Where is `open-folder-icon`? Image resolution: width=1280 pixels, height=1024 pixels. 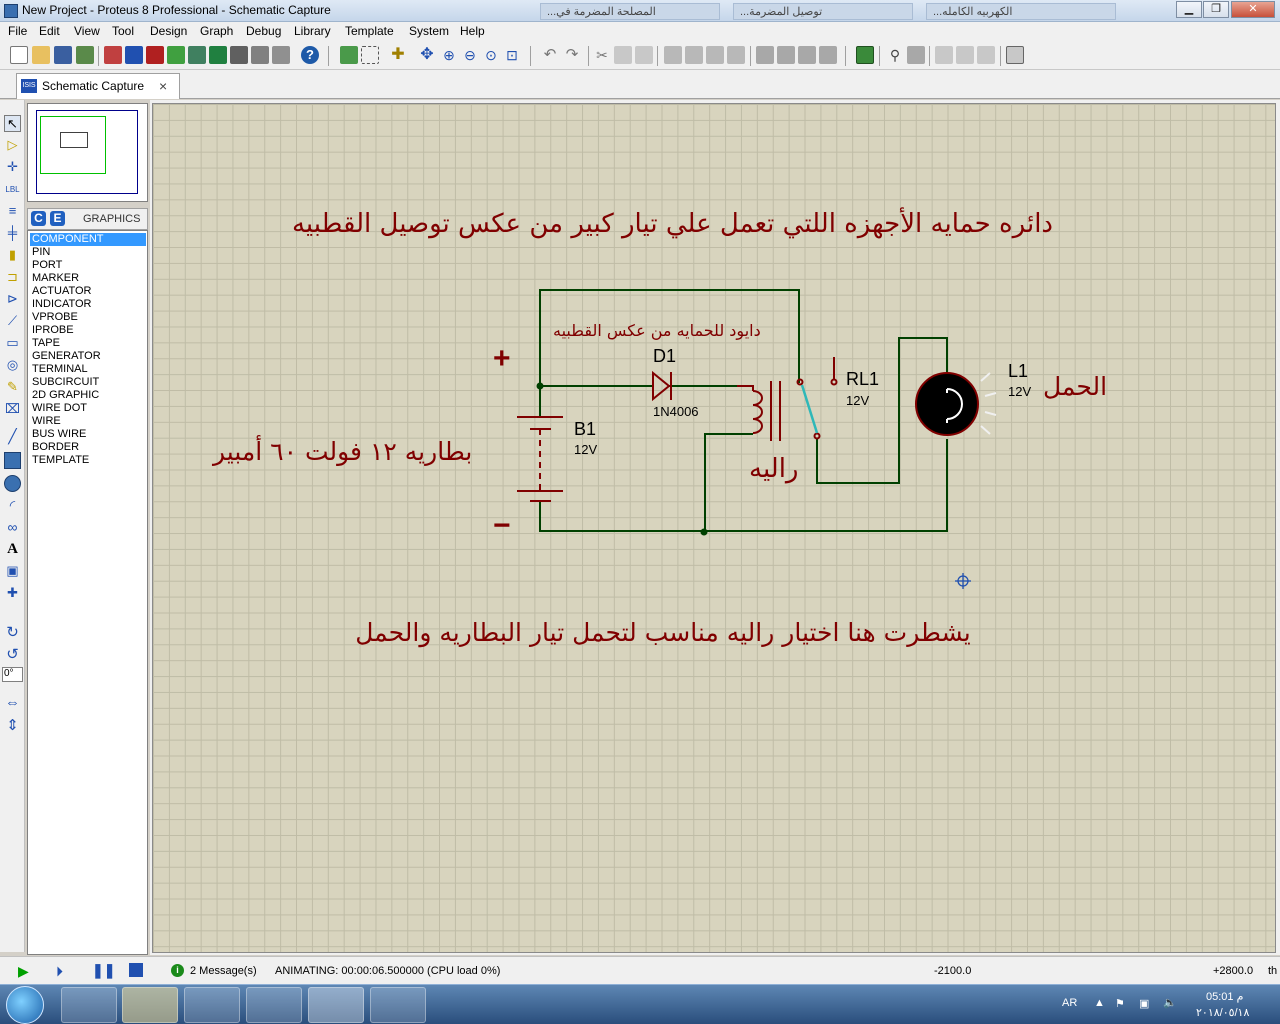 open-folder-icon is located at coordinates (41, 55).